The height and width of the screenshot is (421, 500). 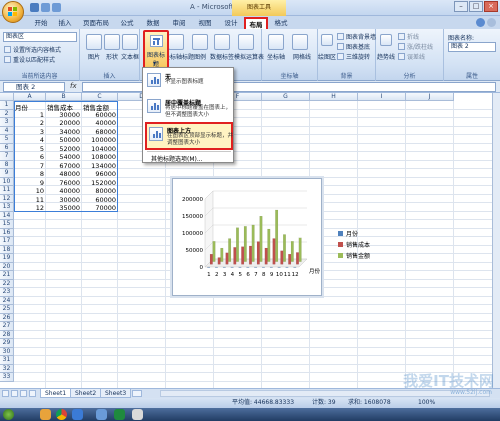 I want to click on trendline-icon, so click(x=386, y=40).